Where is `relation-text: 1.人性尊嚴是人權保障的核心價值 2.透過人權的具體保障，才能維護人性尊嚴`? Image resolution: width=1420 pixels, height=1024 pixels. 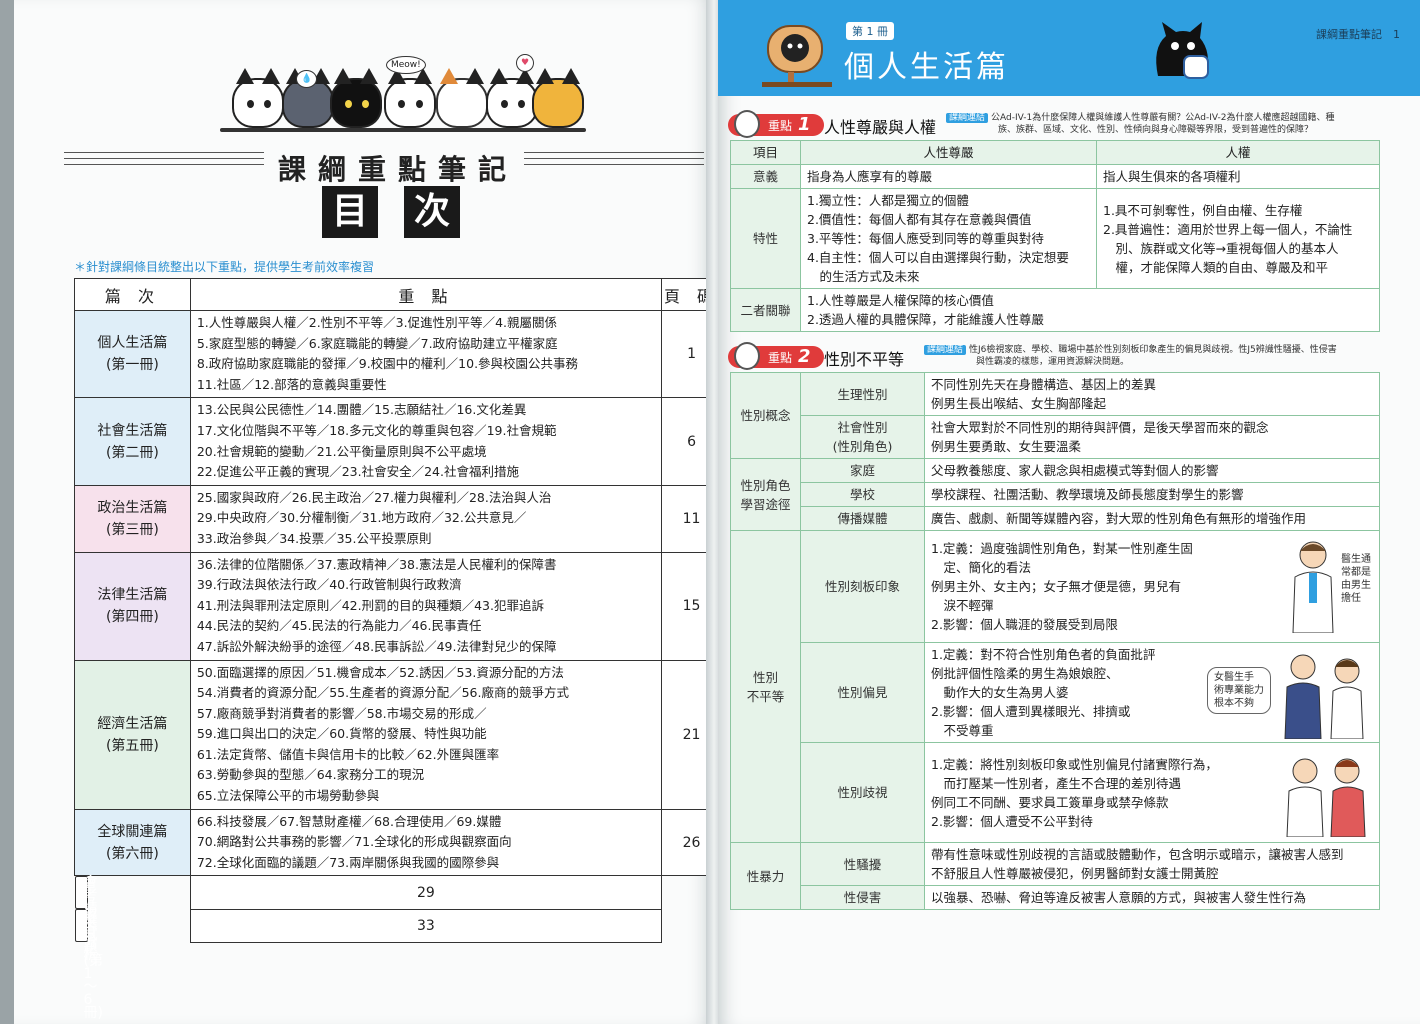 relation-text: 1.人性尊嚴是人權保障的核心價值 2.透過人權的具體保障，才能維護人性尊嚴 is located at coordinates (1090, 310).